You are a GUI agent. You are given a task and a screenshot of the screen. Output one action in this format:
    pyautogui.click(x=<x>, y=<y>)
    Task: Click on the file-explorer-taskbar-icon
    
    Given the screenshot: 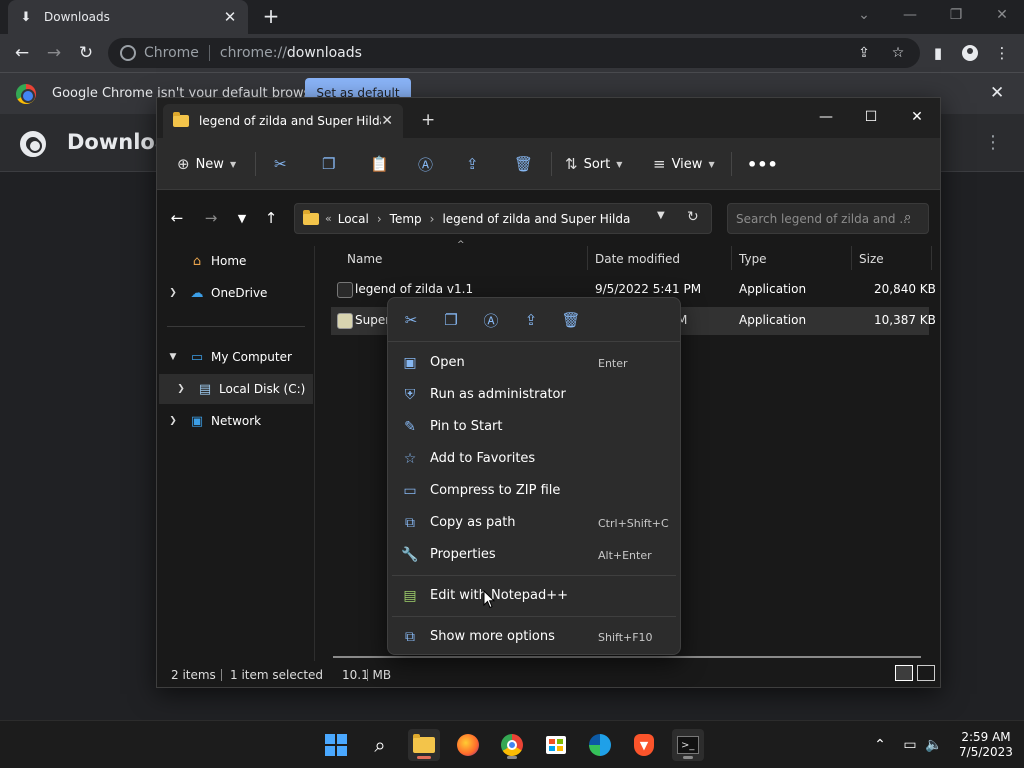 What is the action you would take?
    pyautogui.click(x=424, y=745)
    